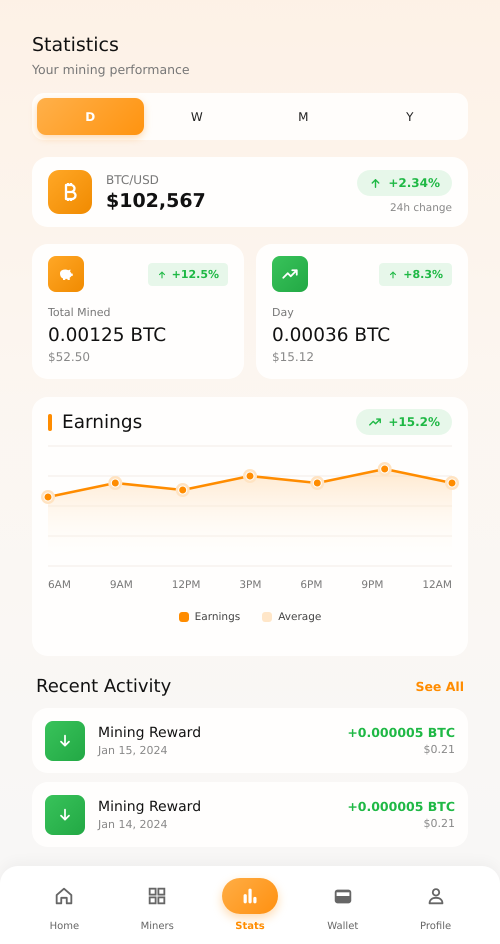 The image size is (500, 944). What do you see at coordinates (372, 585) in the screenshot?
I see `axis-label: 9PM` at bounding box center [372, 585].